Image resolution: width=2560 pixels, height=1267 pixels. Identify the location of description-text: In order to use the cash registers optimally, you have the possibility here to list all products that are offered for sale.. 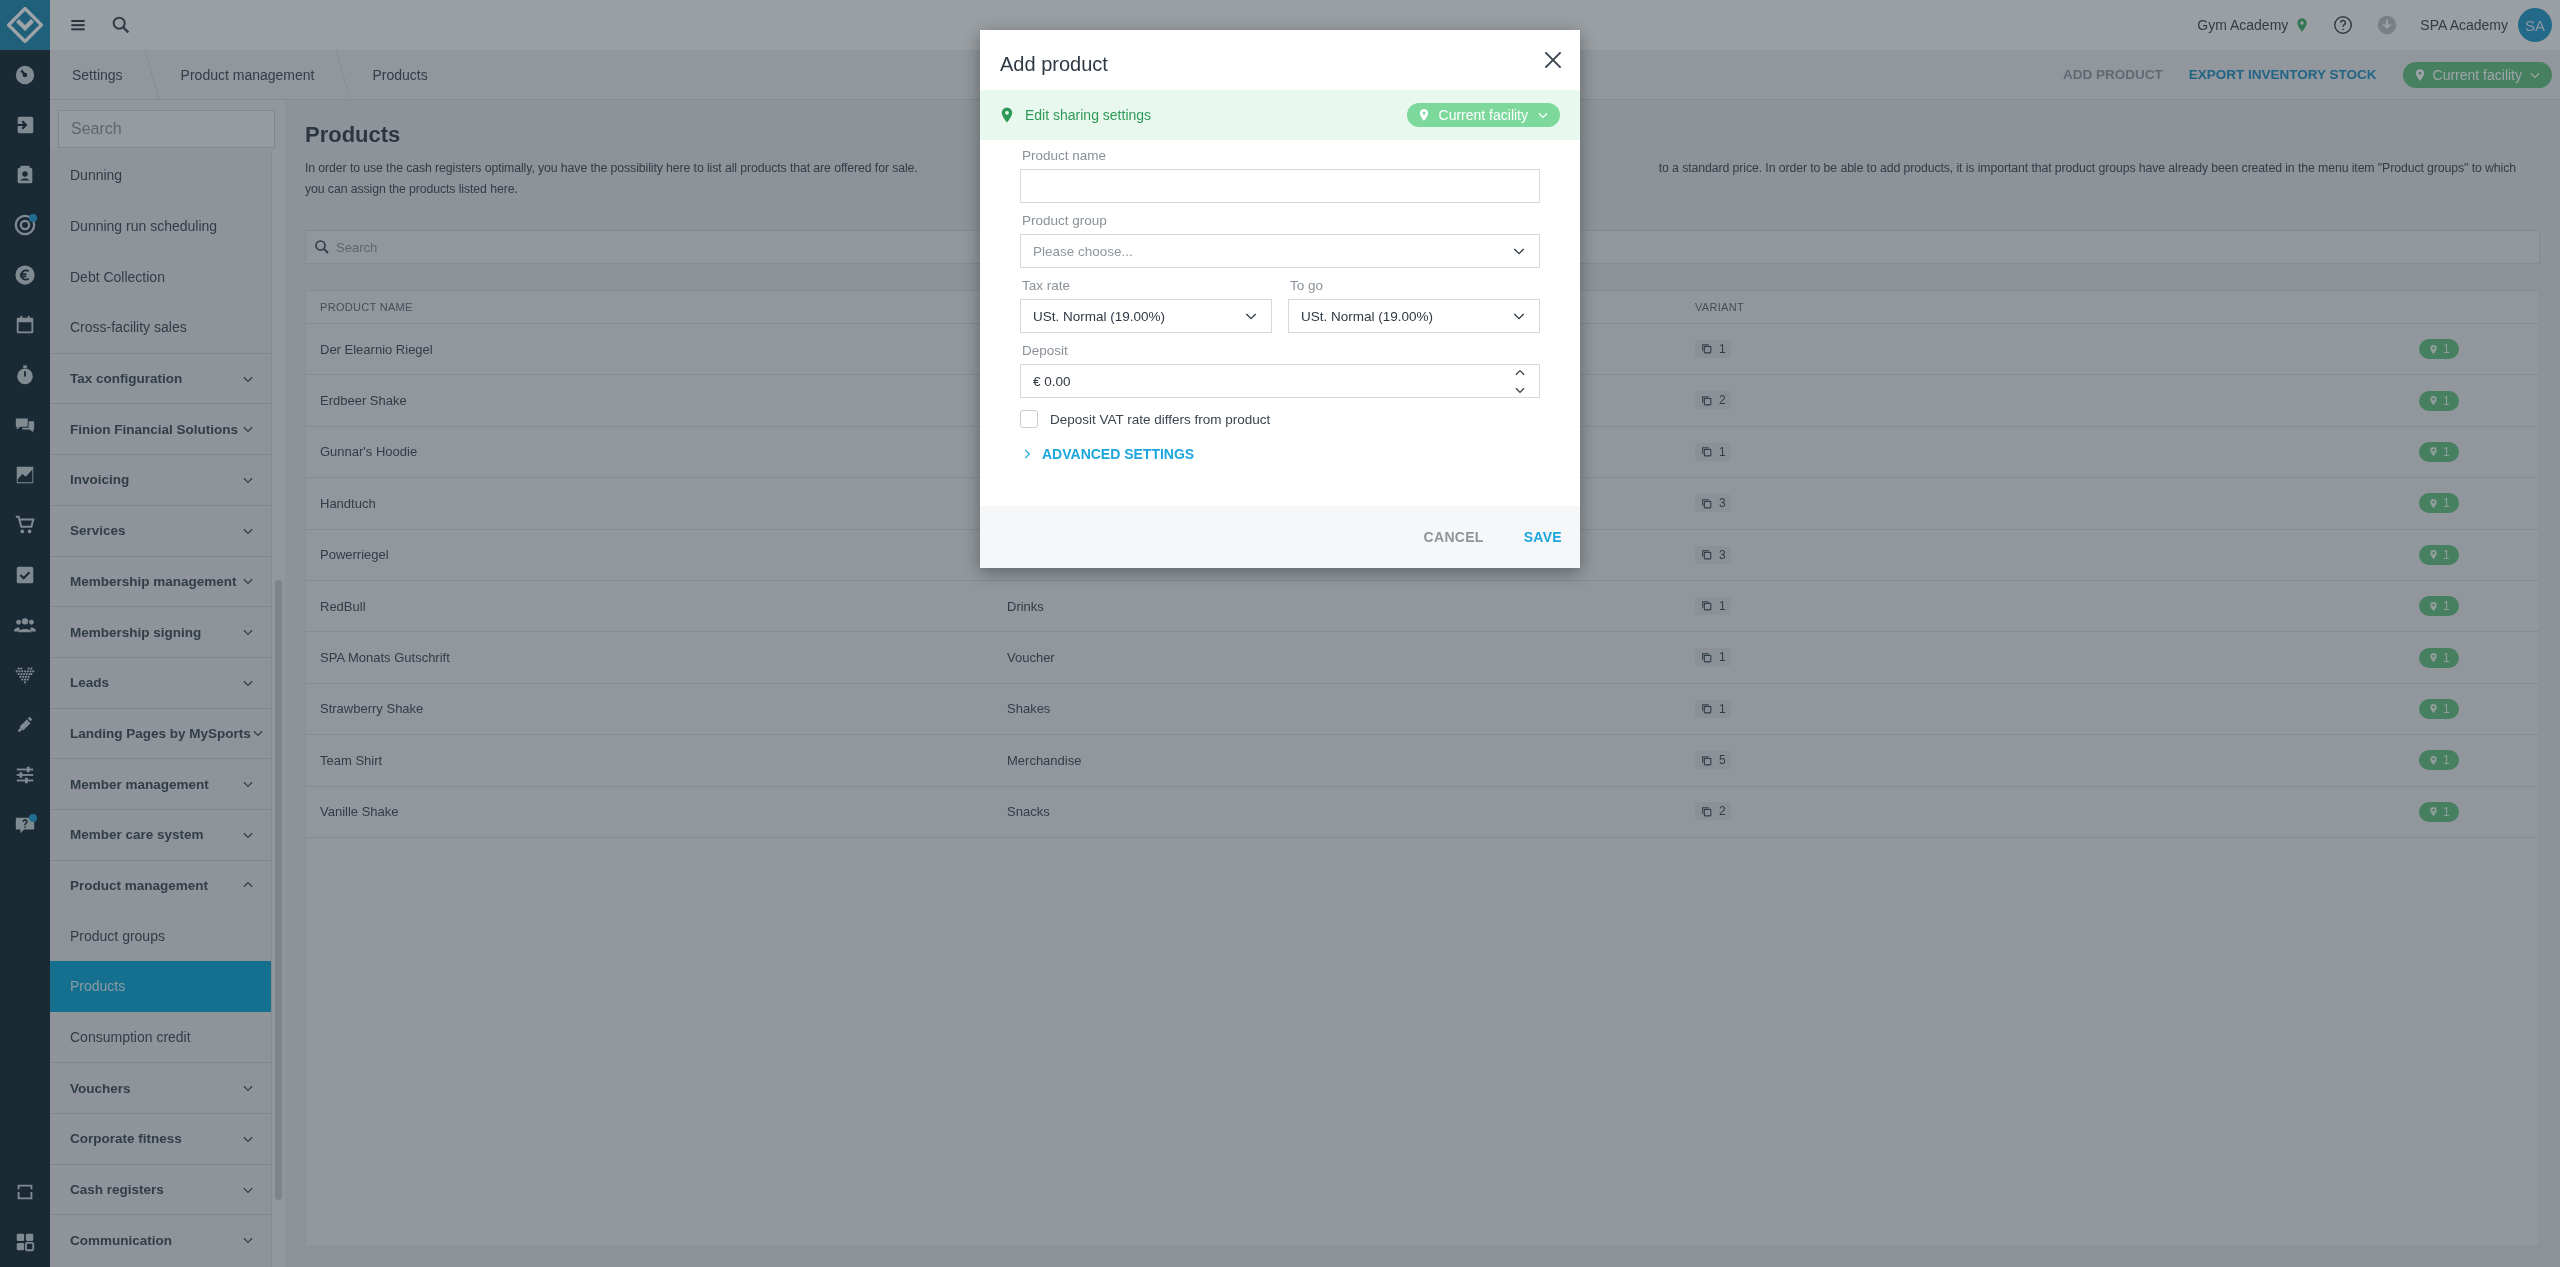
(611, 168).